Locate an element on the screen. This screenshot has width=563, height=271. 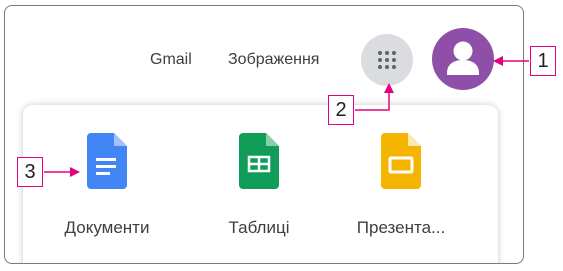
callout-docs: 3 is located at coordinates (30, 172).